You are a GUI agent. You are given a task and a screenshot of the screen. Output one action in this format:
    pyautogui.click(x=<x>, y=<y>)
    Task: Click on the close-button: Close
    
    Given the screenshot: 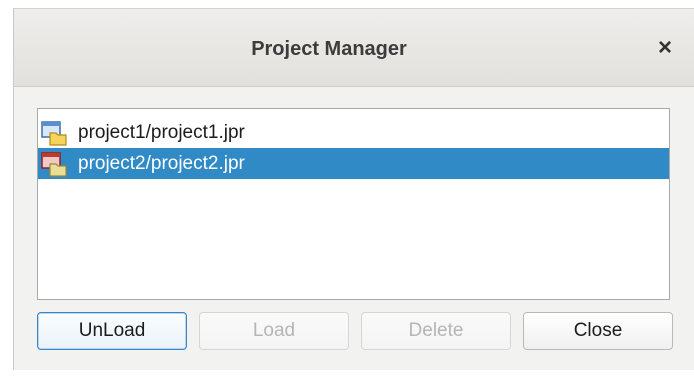 What is the action you would take?
    pyautogui.click(x=598, y=331)
    